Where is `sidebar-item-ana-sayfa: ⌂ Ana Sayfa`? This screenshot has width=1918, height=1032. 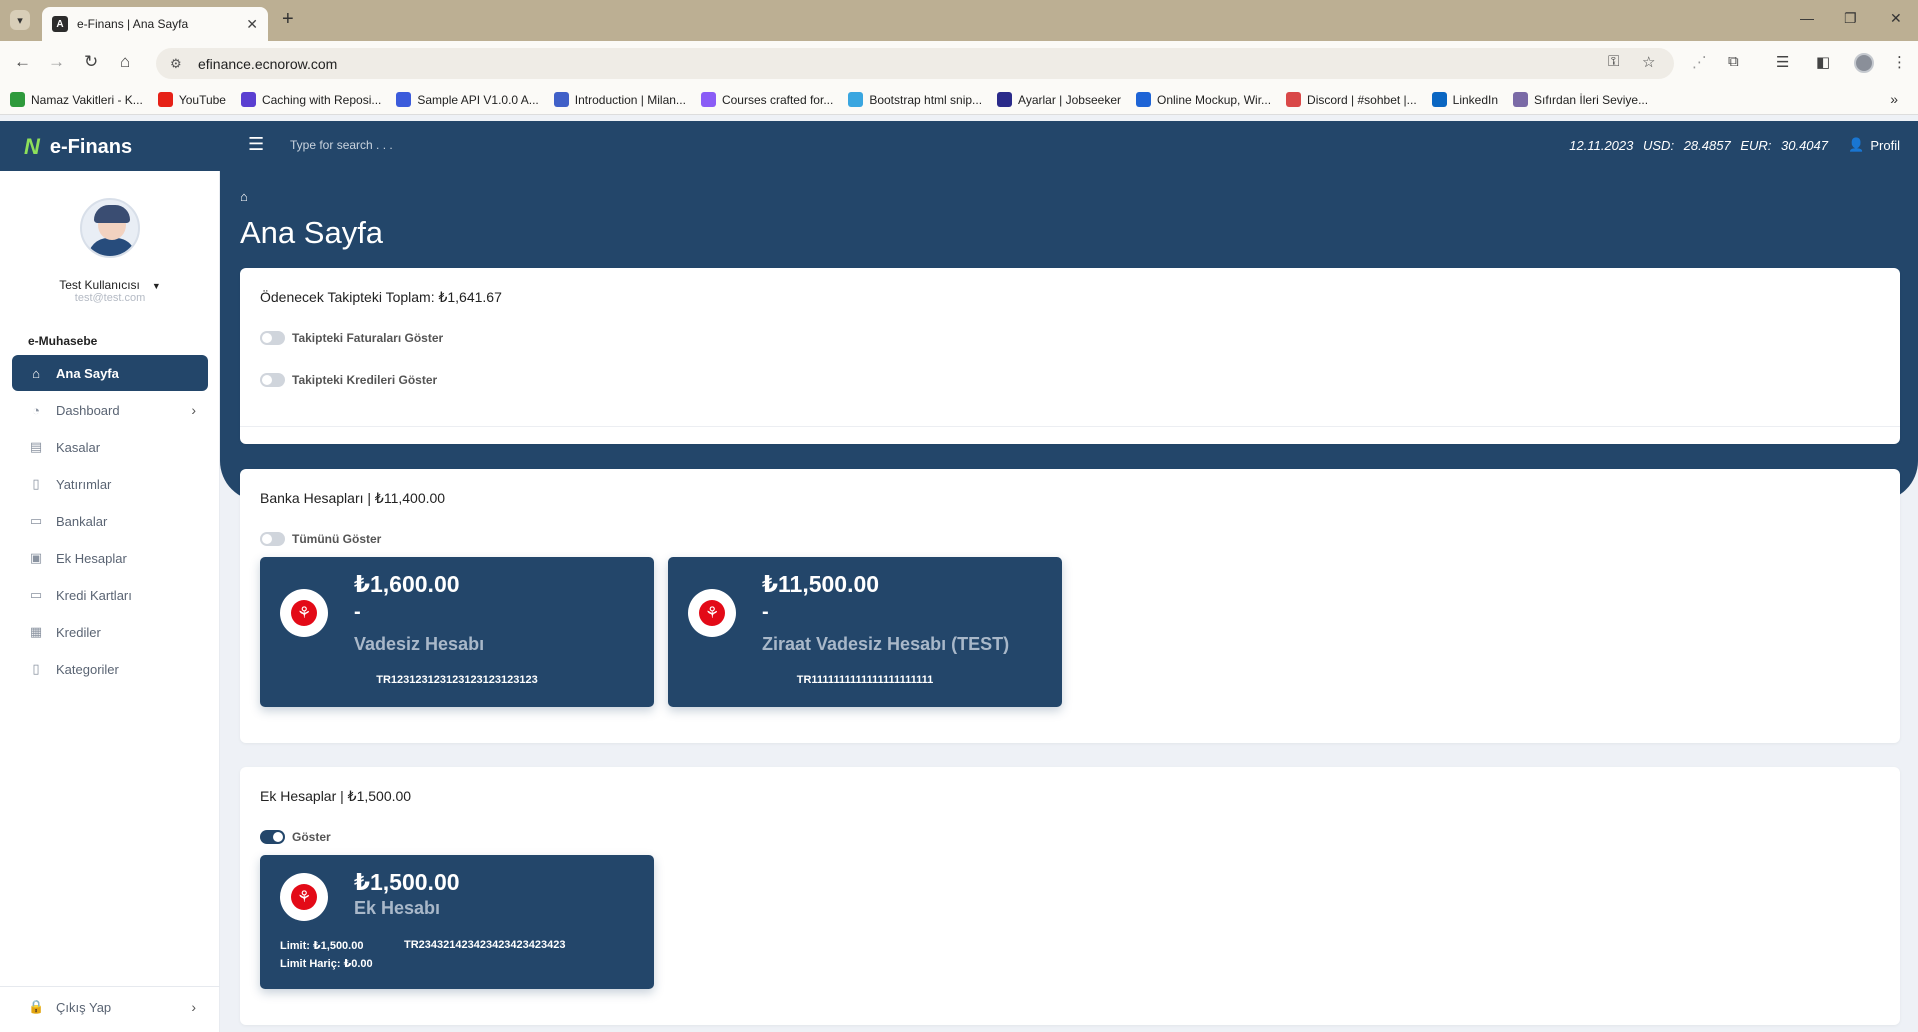
sidebar-item-ana-sayfa: ⌂ Ana Sayfa is located at coordinates (110, 373).